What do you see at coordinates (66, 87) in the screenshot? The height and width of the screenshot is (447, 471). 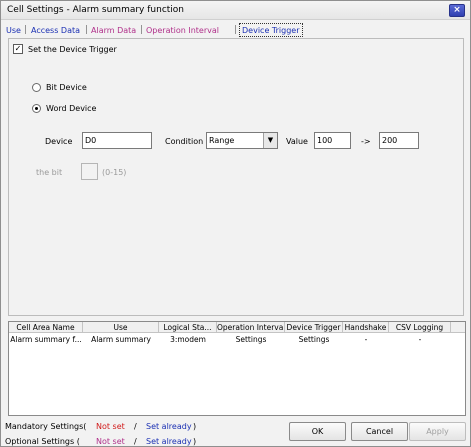 I see `bit-device-label: Bit Device` at bounding box center [66, 87].